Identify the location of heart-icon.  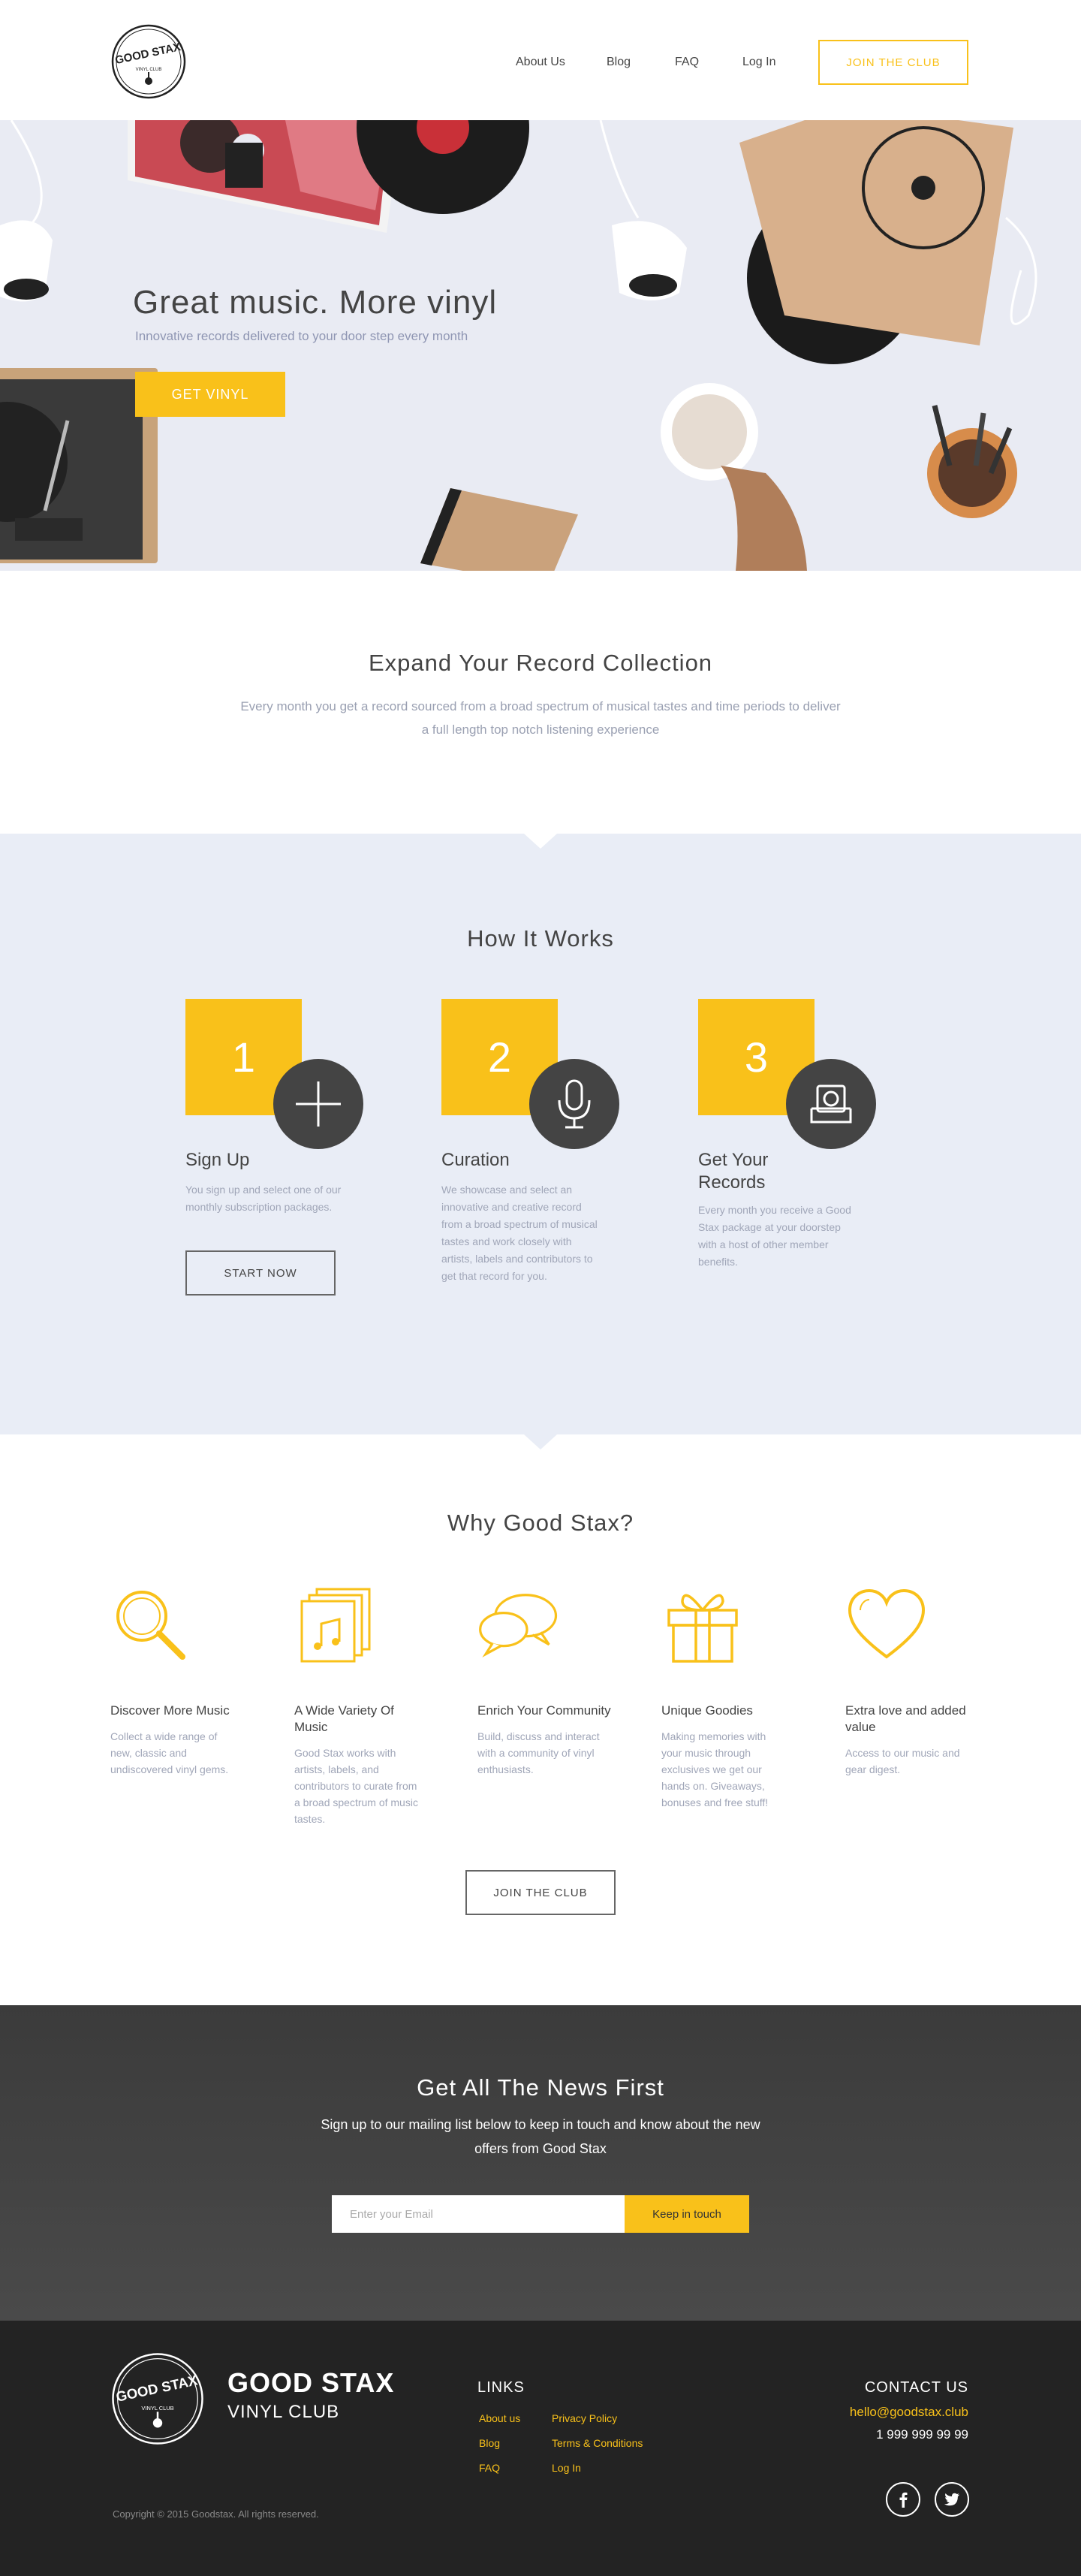
(887, 1624).